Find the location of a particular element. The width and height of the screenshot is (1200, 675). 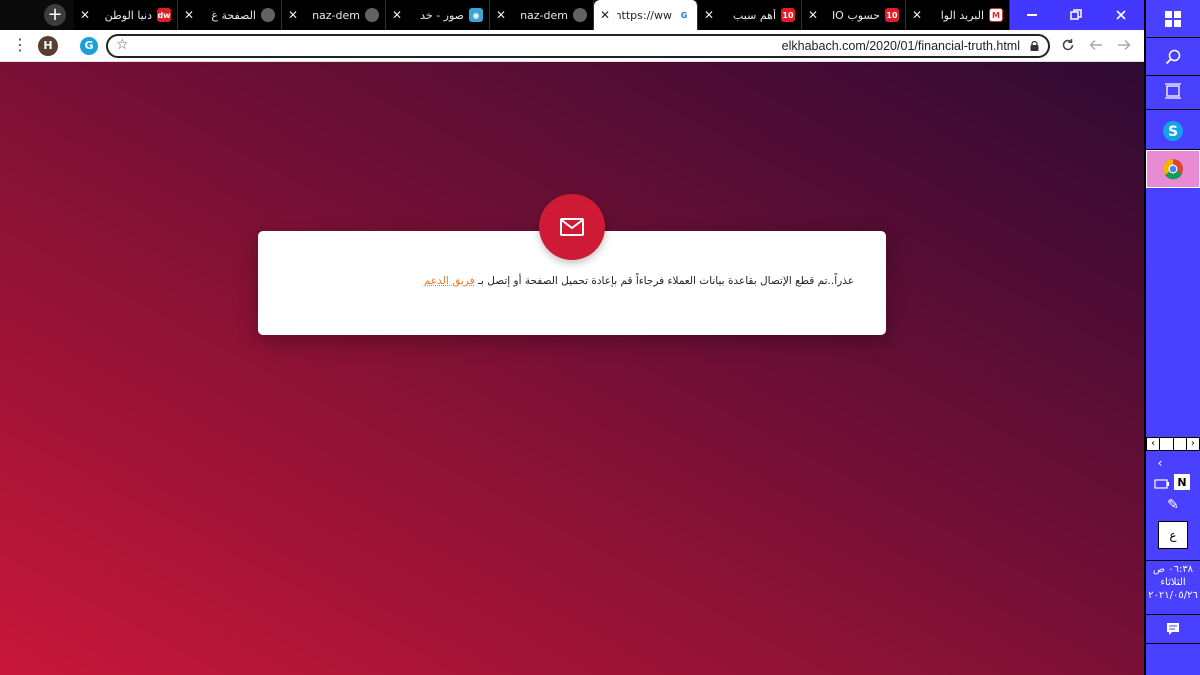

taskbar-clock: ٠٦:٣٨ ص الثلاثاء ٢٠٢١/٠٥/٢٦ is located at coordinates (1173, 581).